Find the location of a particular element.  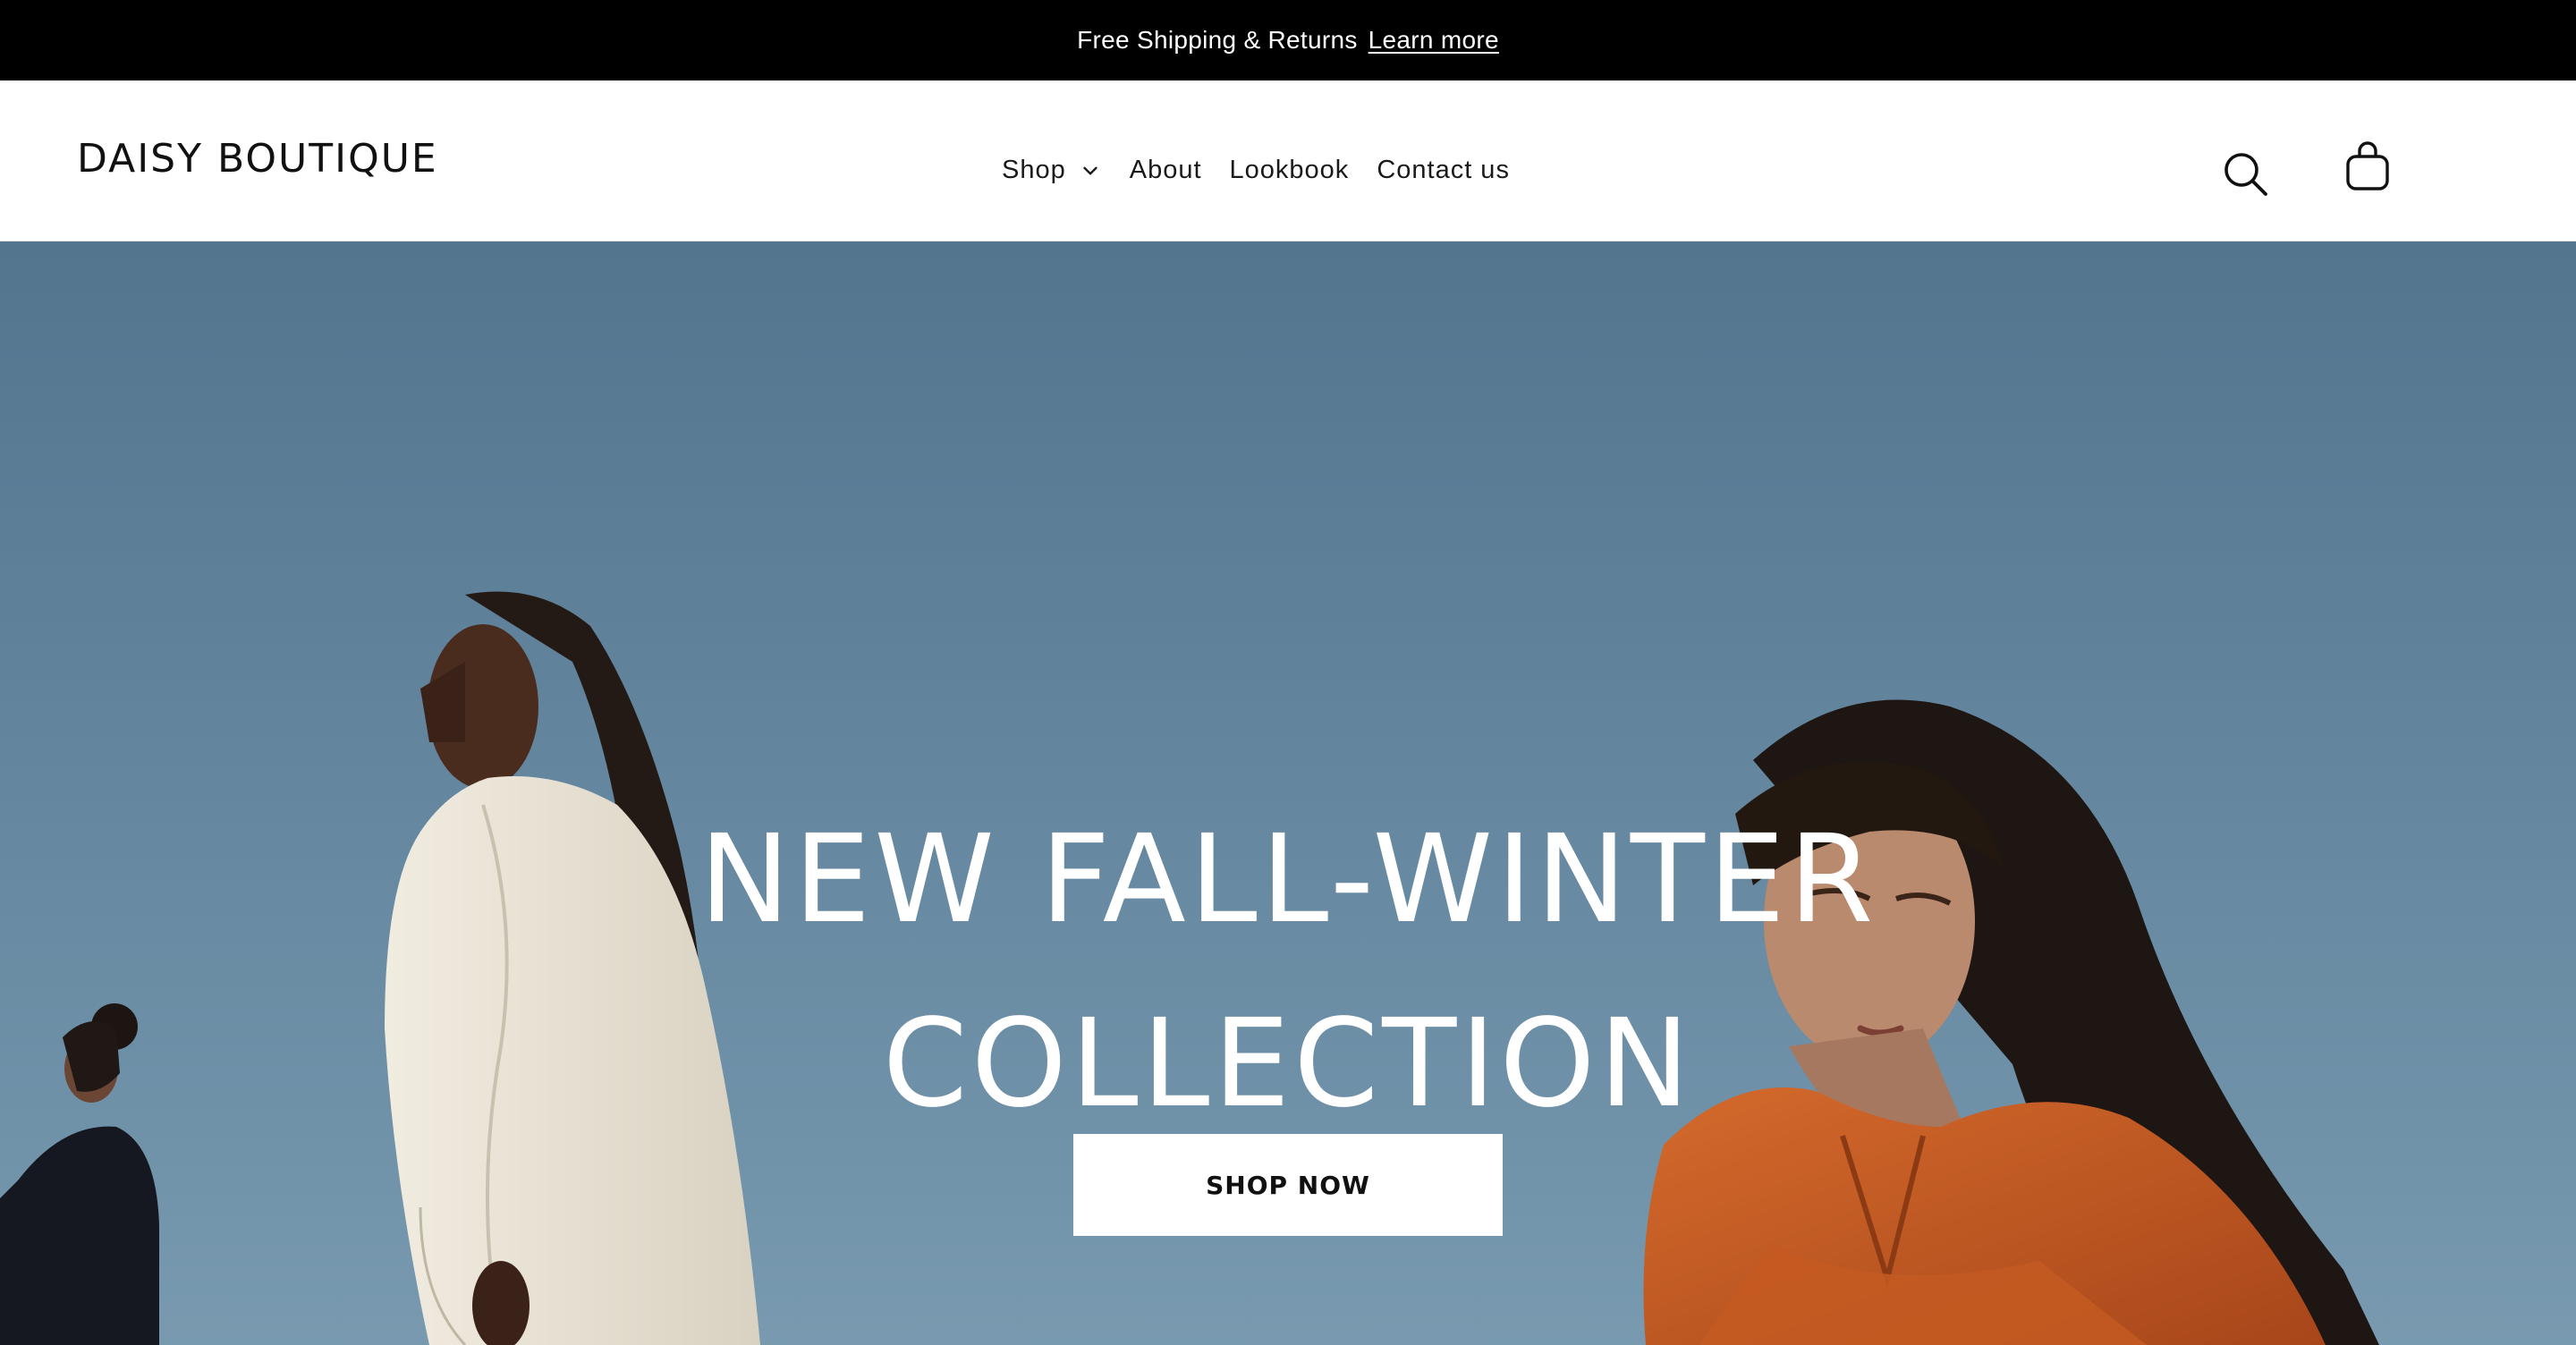

announcement-message: Free Shipping & Returns is located at coordinates (1217, 40).